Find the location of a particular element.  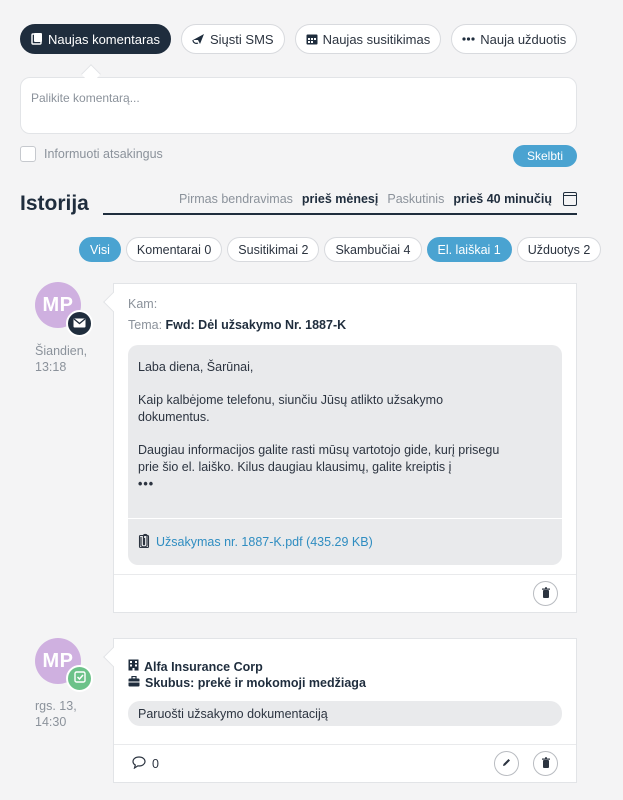

paperclip-icon is located at coordinates (144, 542).